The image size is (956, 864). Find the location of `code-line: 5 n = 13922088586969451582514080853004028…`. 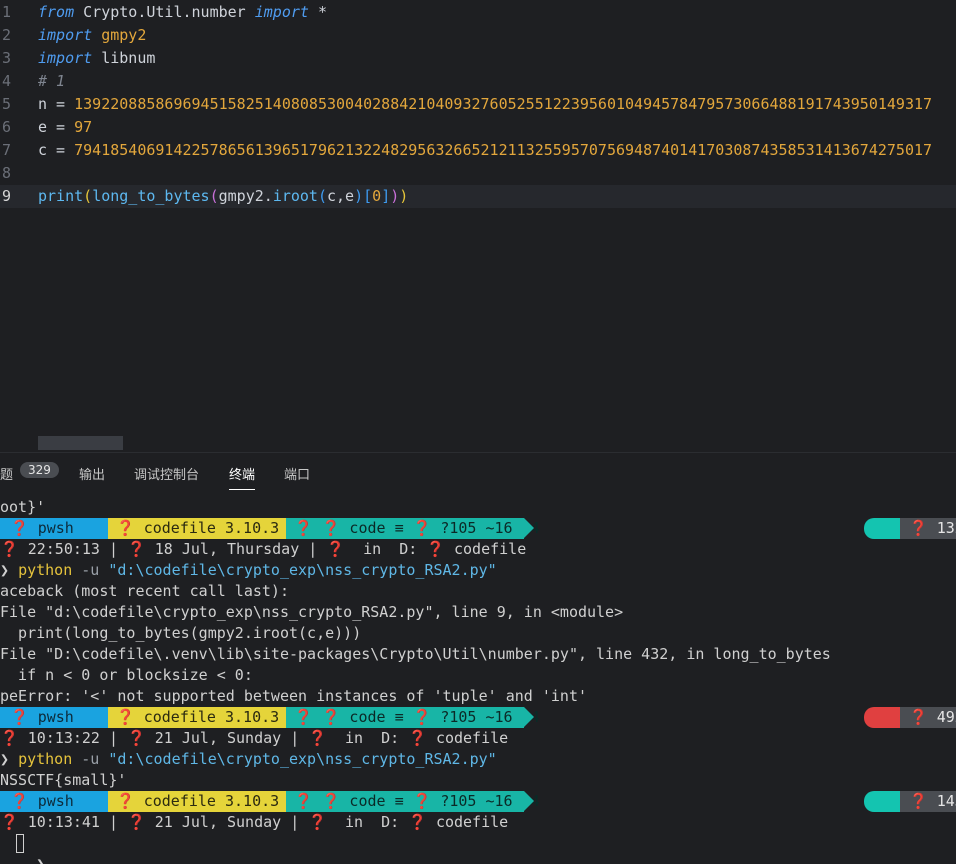

code-line: 5 n = 13922088586969451582514080853004028… is located at coordinates (478, 104).